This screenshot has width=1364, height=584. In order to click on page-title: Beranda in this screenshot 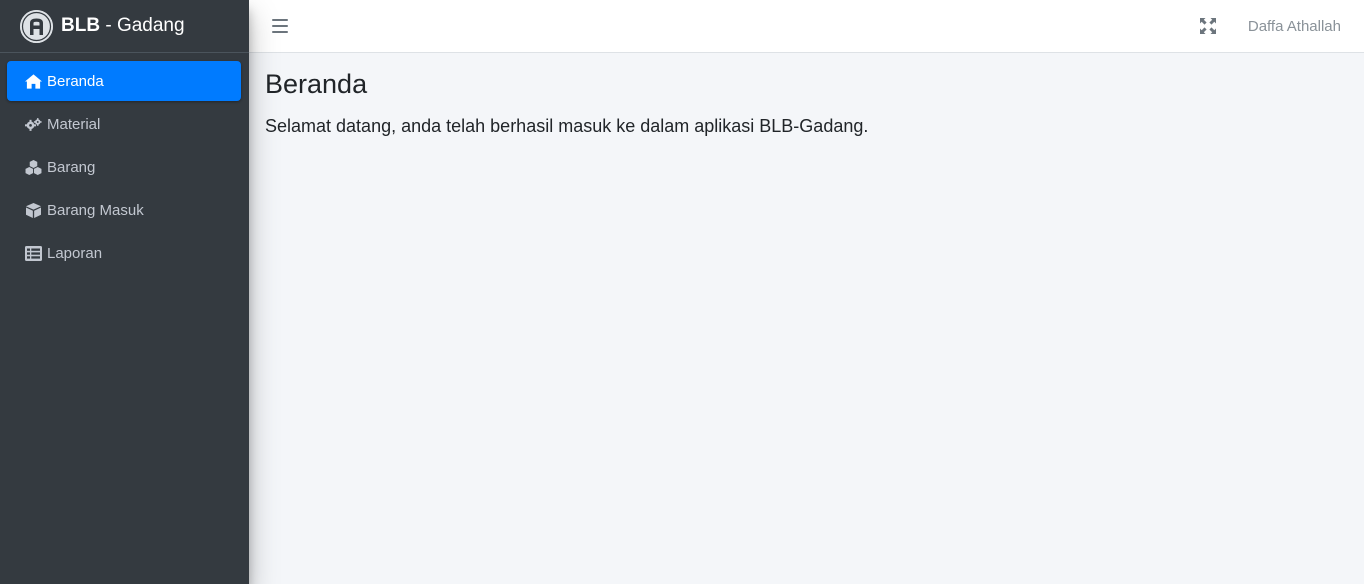, I will do `click(316, 84)`.